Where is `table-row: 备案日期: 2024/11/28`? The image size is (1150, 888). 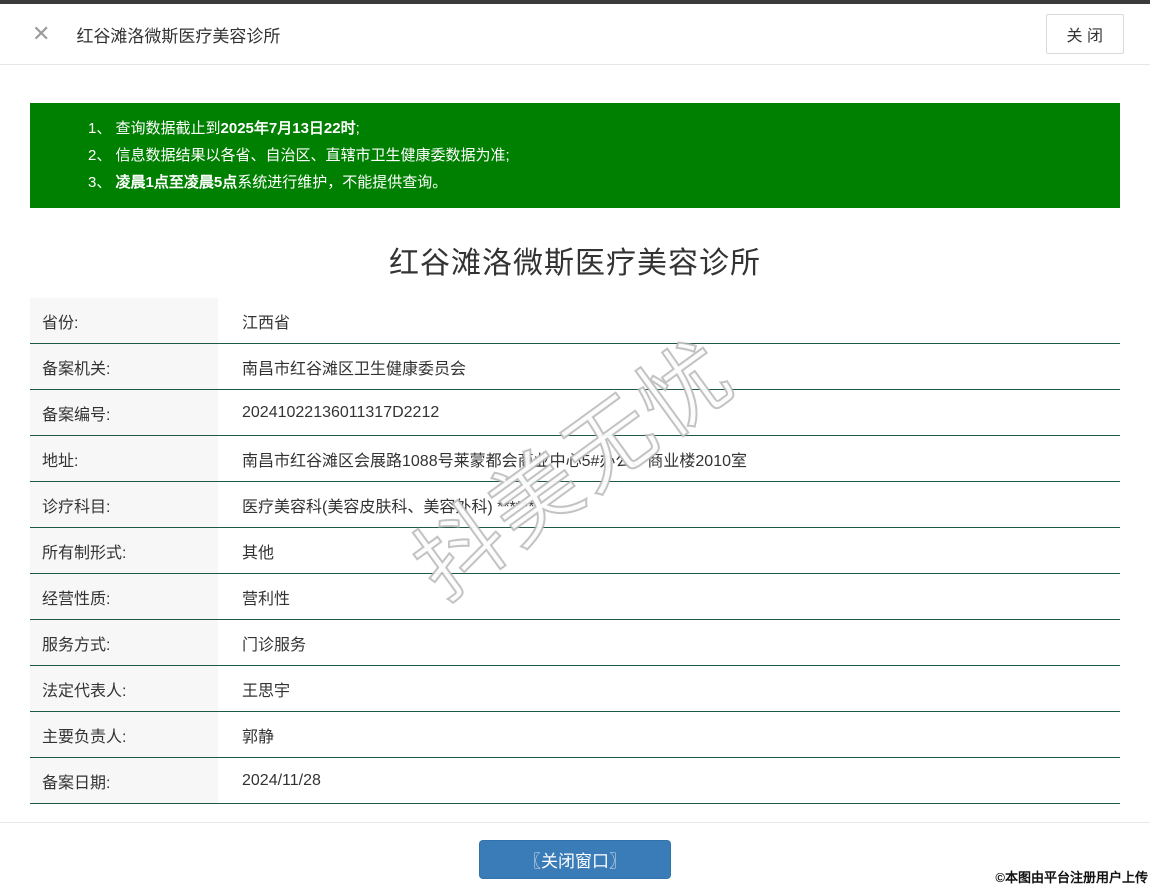 table-row: 备案日期: 2024/11/28 is located at coordinates (575, 781).